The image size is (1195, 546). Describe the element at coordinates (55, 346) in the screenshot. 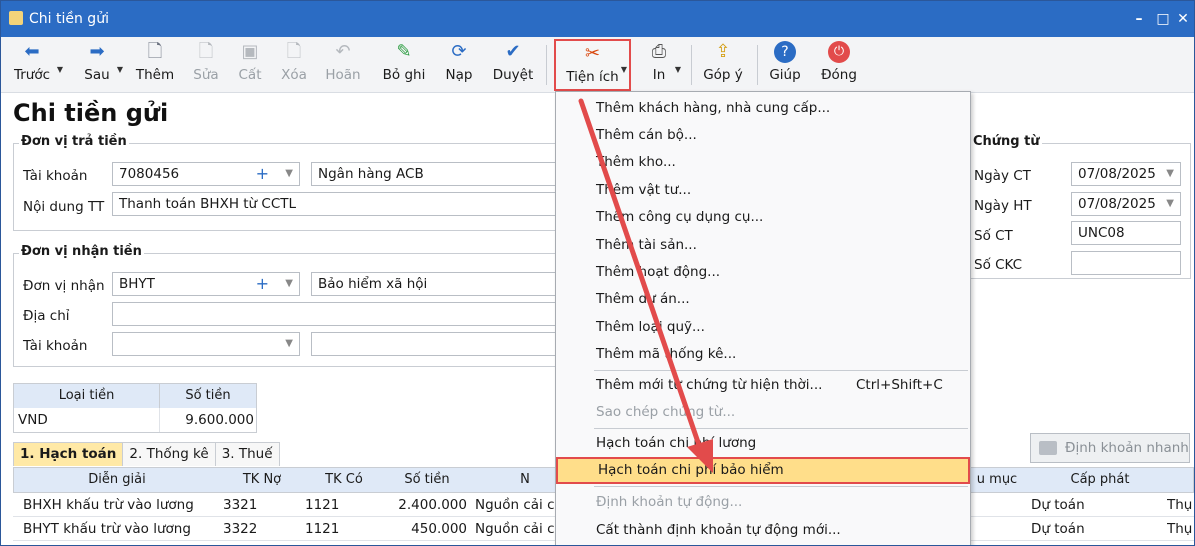

I see `payee-account-label: Tài khoản` at that location.